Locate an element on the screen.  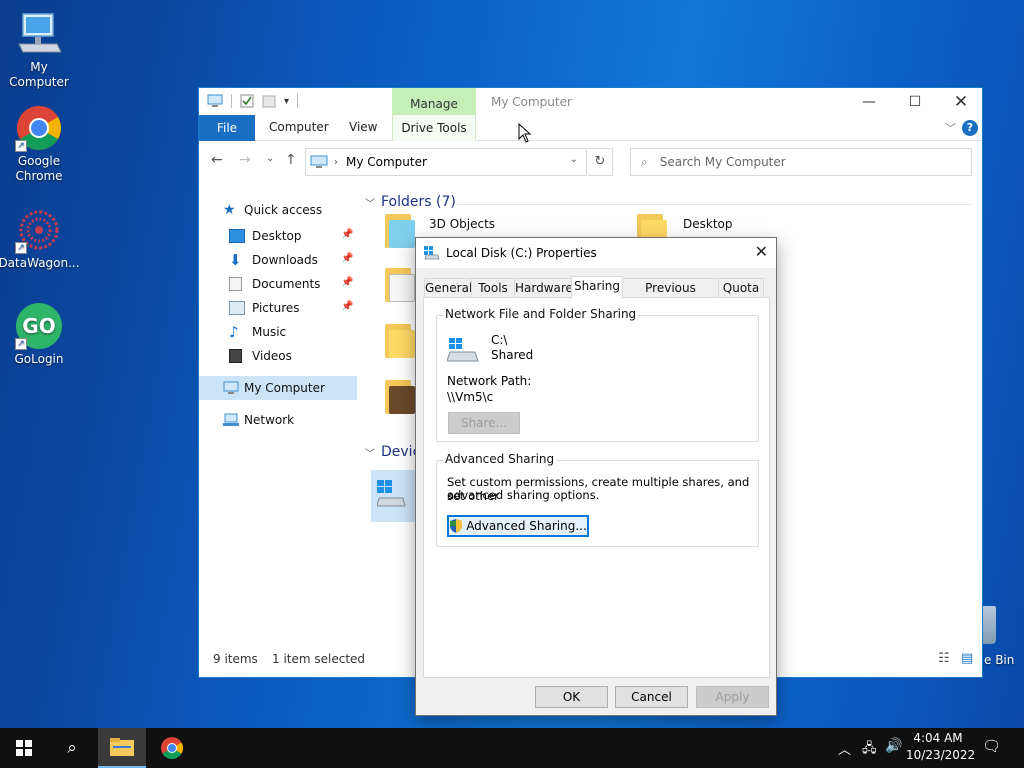
ribbon-tab-file: File is located at coordinates (227, 128).